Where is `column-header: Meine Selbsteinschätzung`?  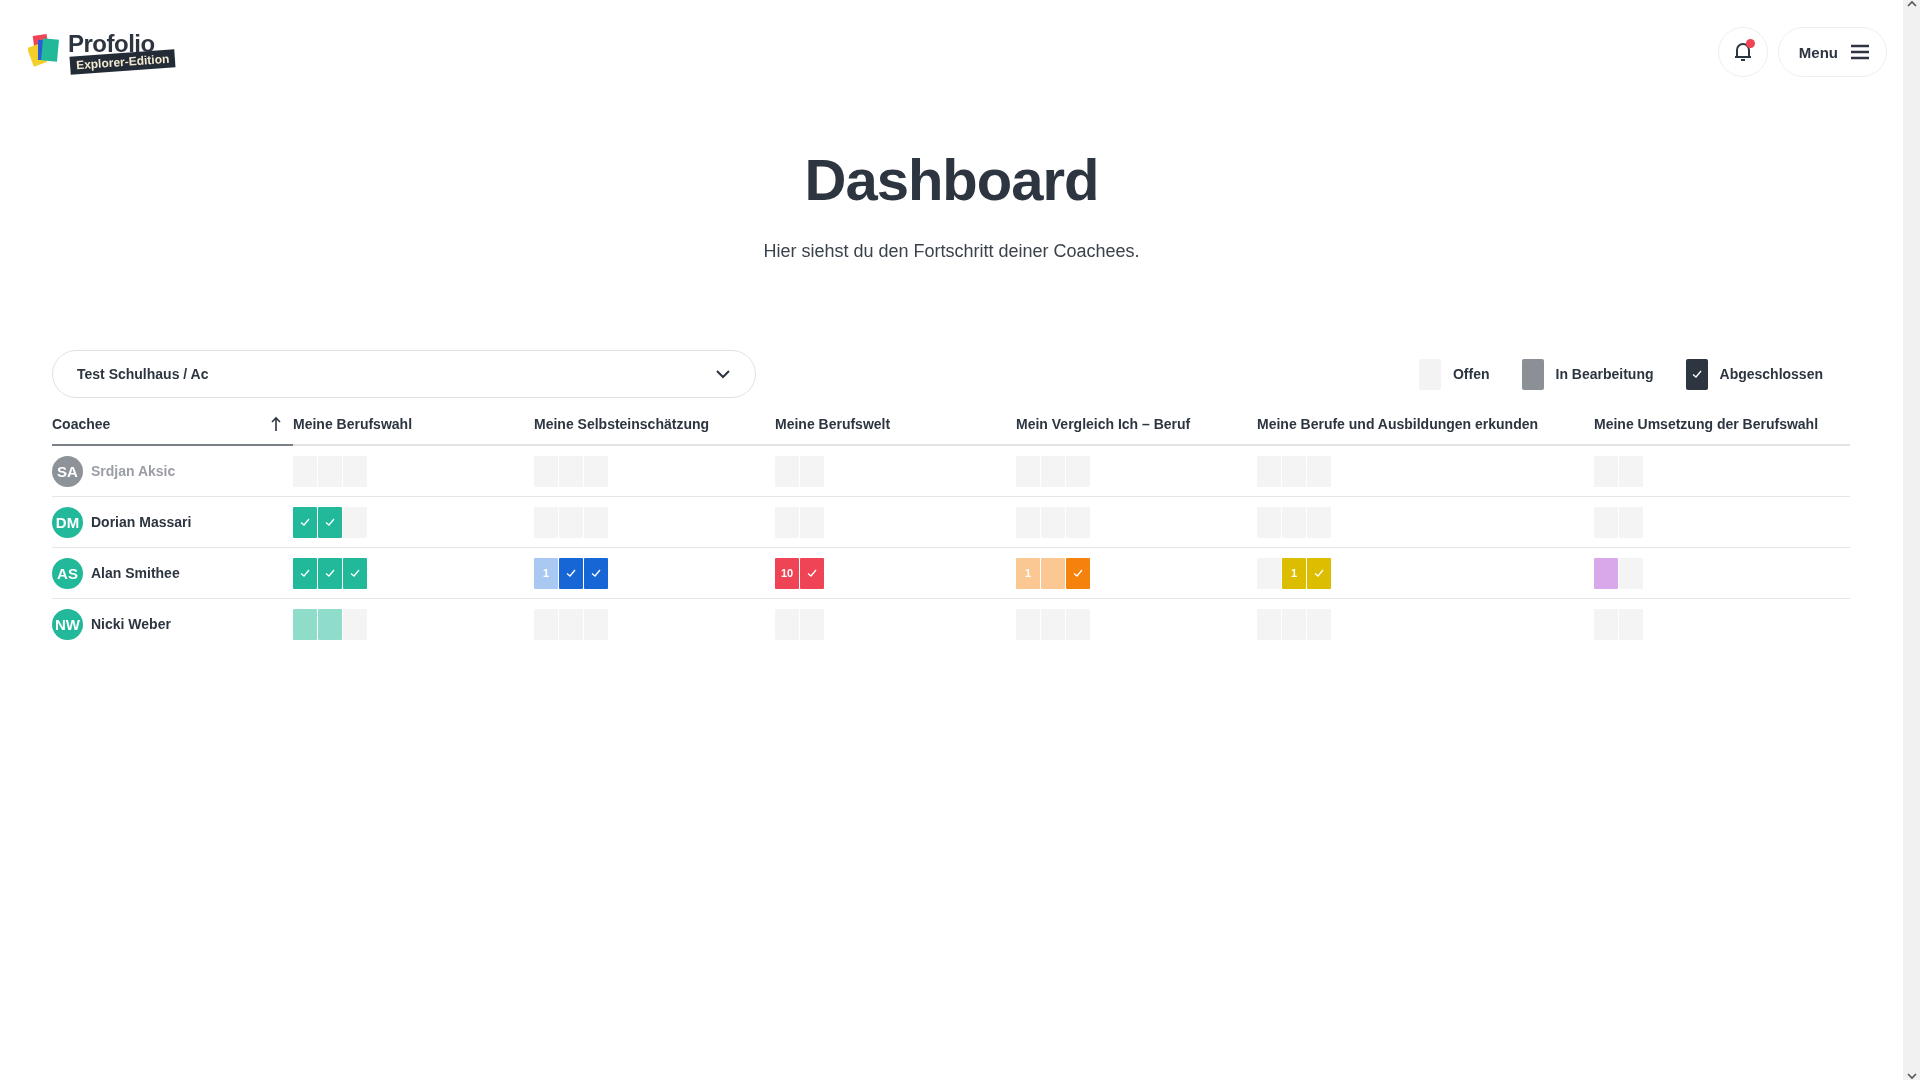
column-header: Meine Selbsteinschätzung is located at coordinates (622, 424).